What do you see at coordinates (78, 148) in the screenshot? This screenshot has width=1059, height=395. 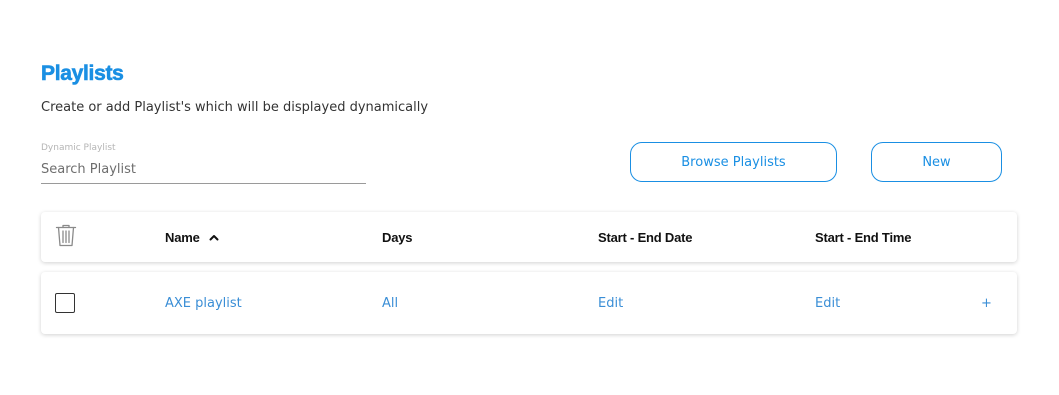 I see `search-label: Dynamic Playlist` at bounding box center [78, 148].